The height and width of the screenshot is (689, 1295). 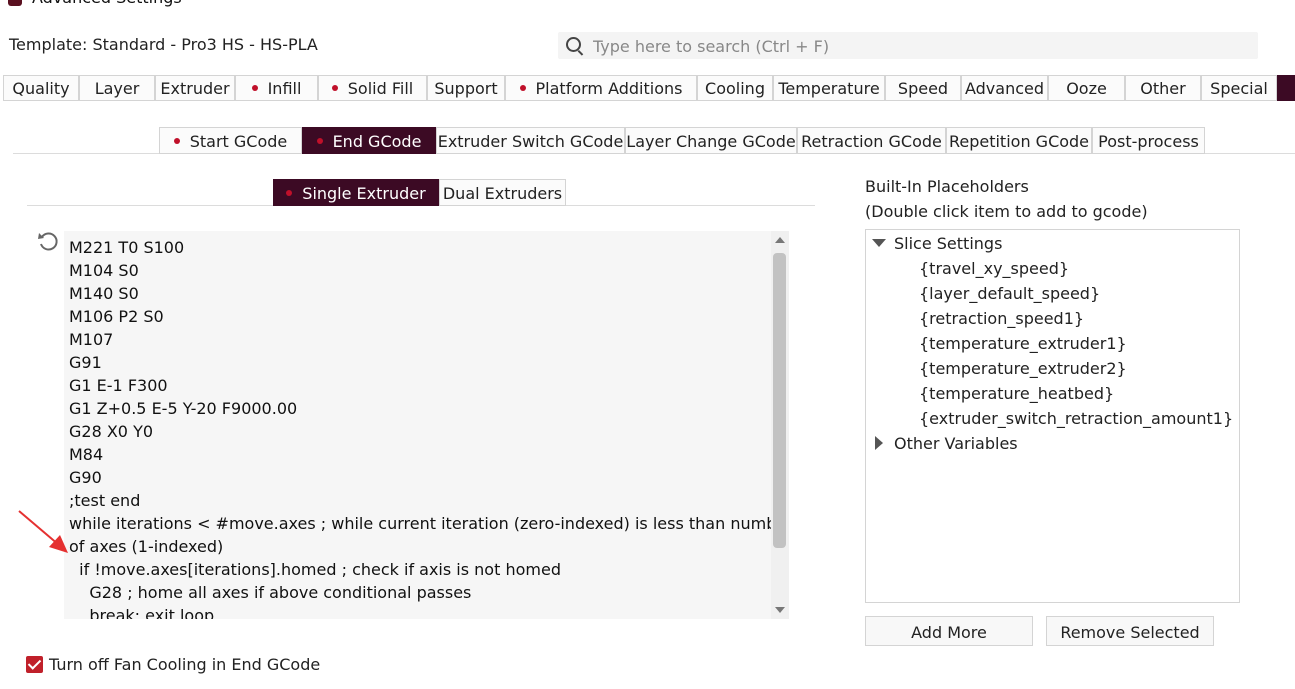 I want to click on tab-label: Platform Additions, so click(x=609, y=88).